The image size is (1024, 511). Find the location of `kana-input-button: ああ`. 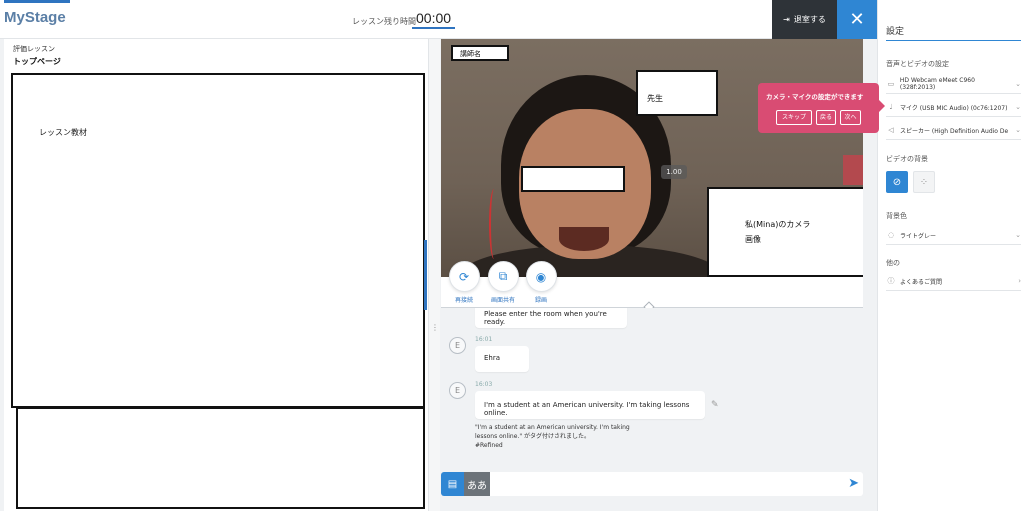

kana-input-button: ああ is located at coordinates (477, 484).